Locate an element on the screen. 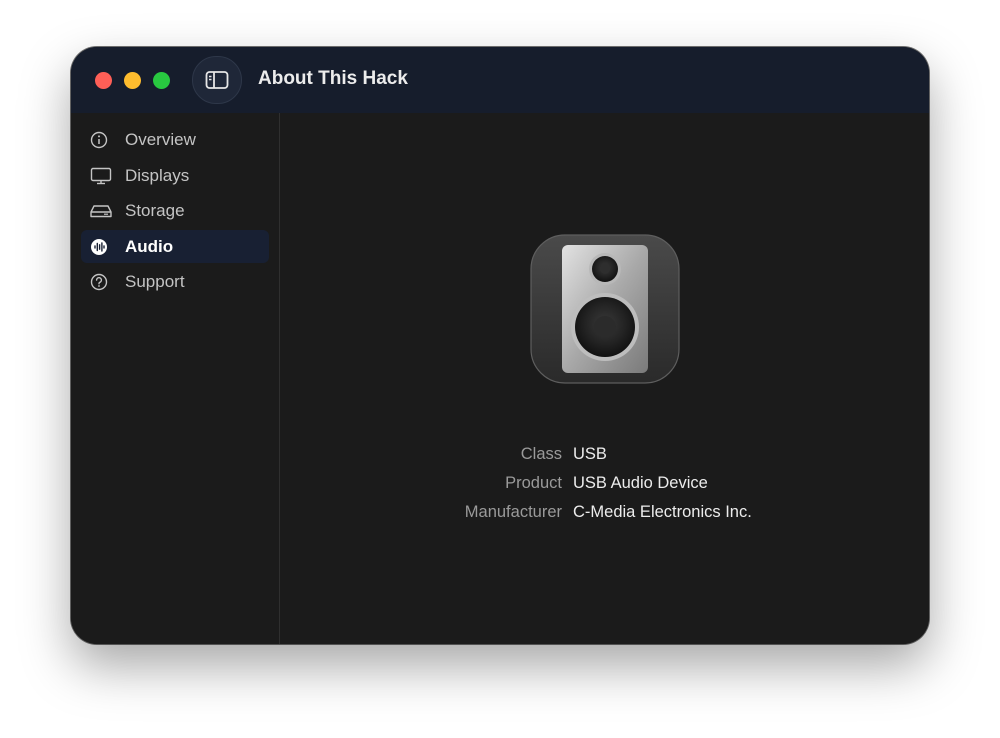 Image resolution: width=1000 pixels, height=738 pixels. detail-row-class: Class USB is located at coordinates (604, 457).